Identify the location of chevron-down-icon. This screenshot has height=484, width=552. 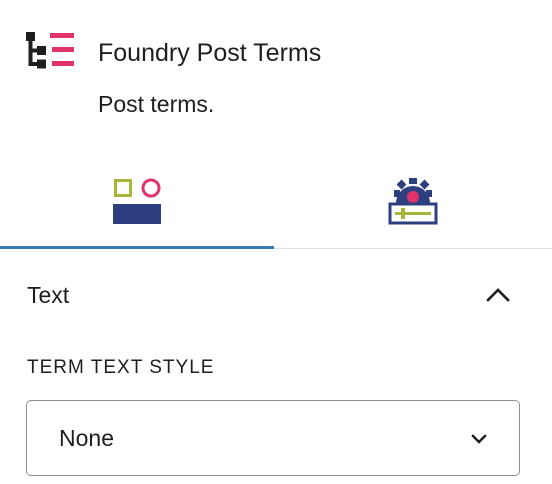
(479, 439).